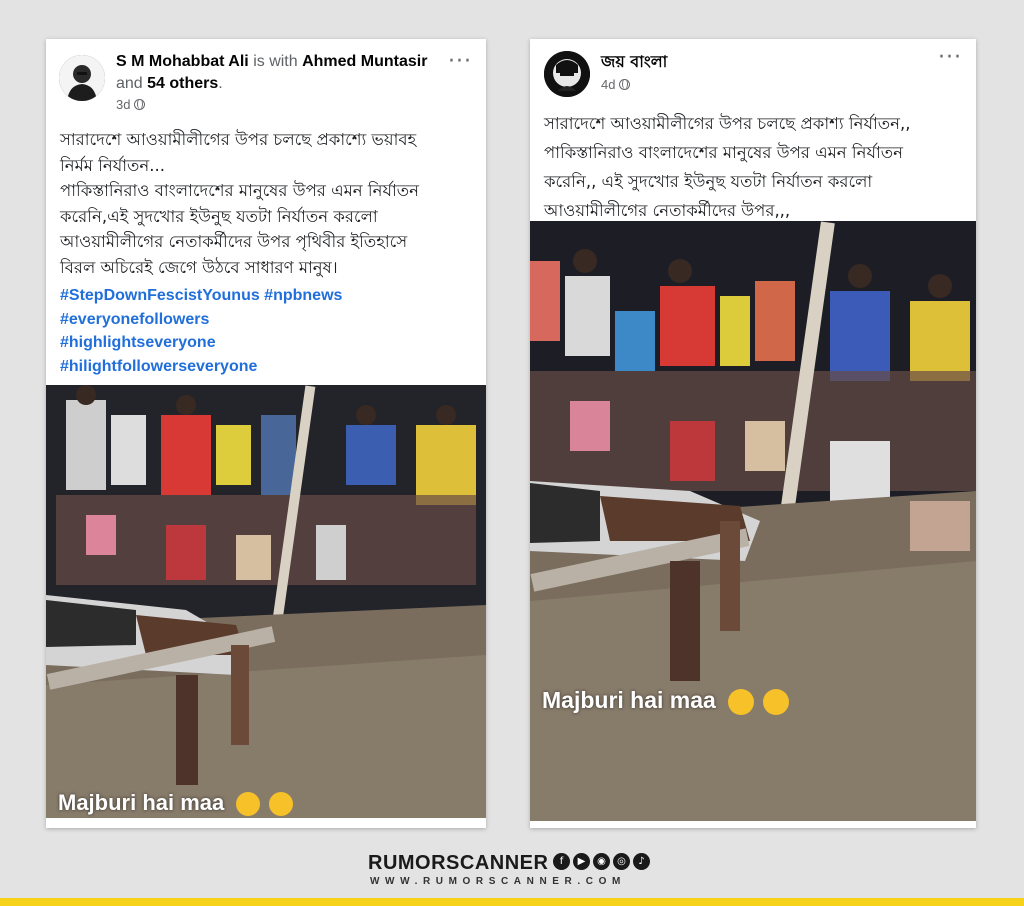 This screenshot has width=1024, height=906. Describe the element at coordinates (364, 61) in the screenshot. I see `tagged-name: Ahmed Muntasir` at that location.